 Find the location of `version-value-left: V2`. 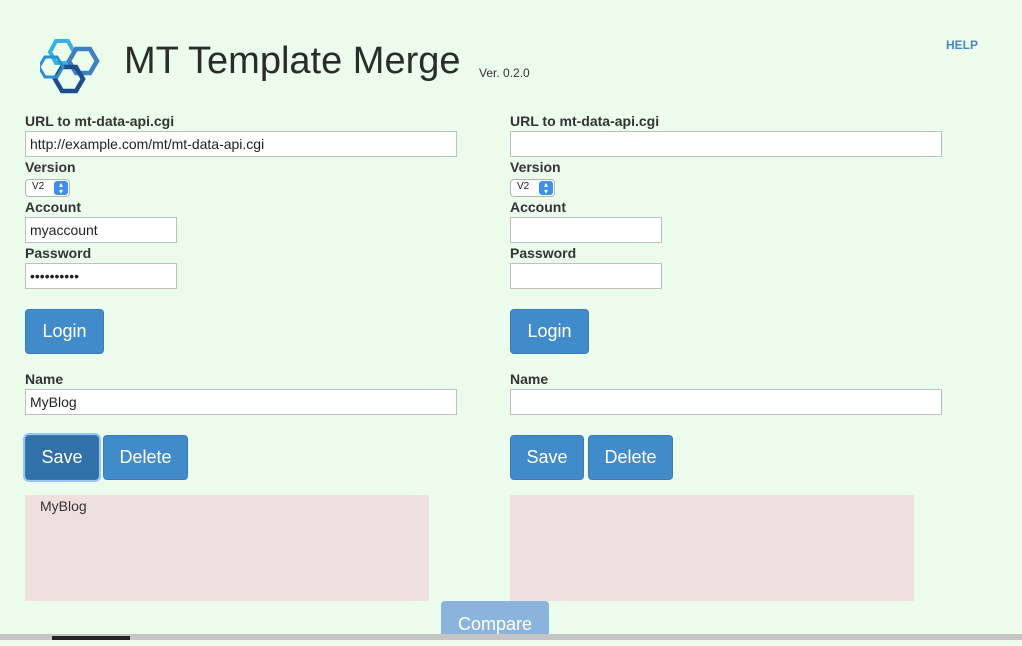

version-value-left: V2 is located at coordinates (38, 186).